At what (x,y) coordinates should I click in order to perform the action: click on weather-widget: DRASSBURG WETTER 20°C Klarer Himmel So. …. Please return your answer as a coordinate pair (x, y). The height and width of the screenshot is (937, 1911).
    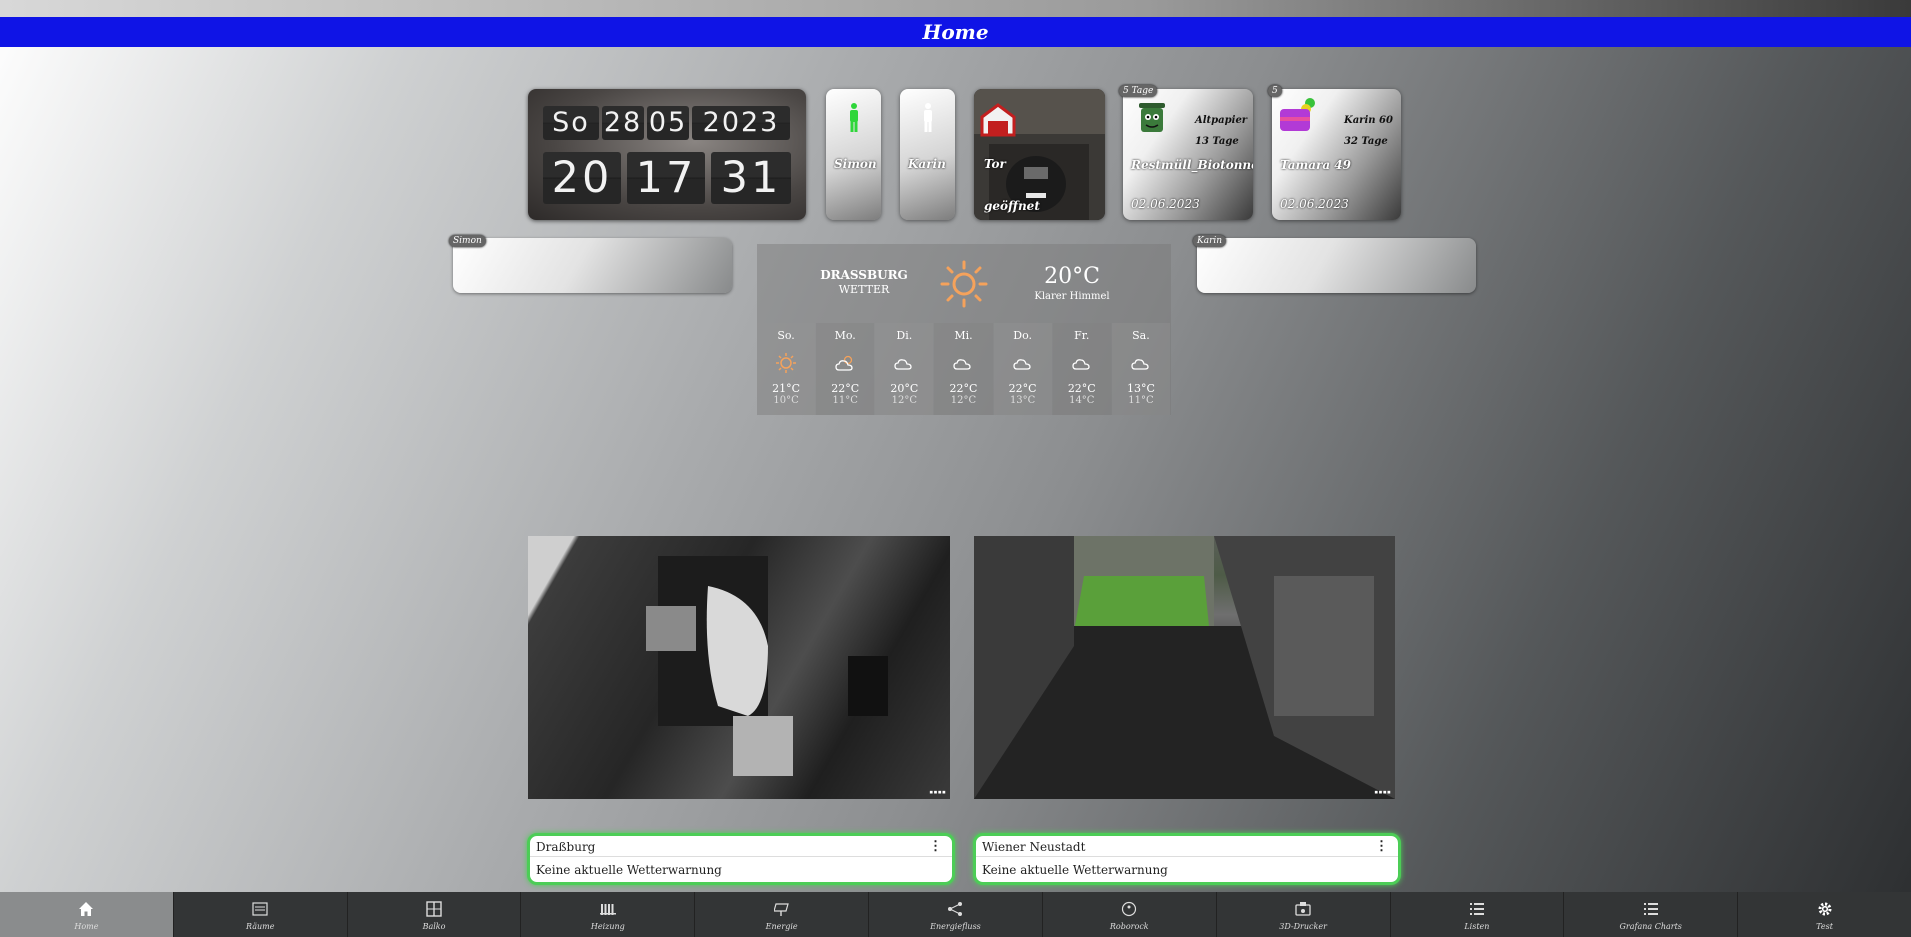
    Looking at the image, I should click on (964, 329).